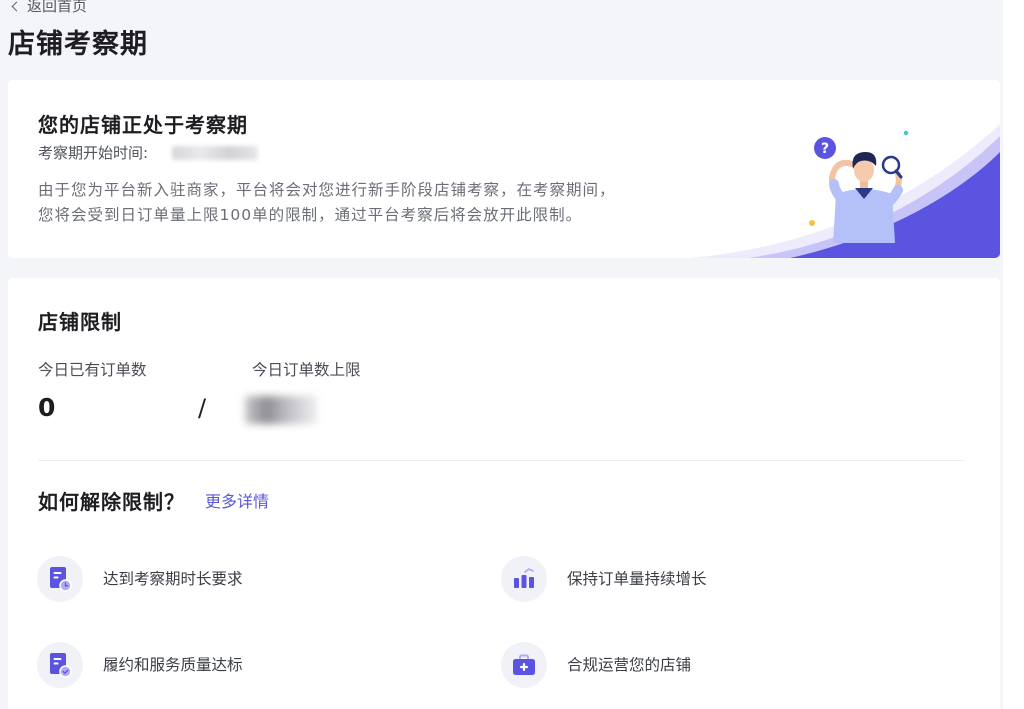 This screenshot has height=709, width=1024. I want to click on daily-limit-label: 今日订单数上限, so click(306, 370).